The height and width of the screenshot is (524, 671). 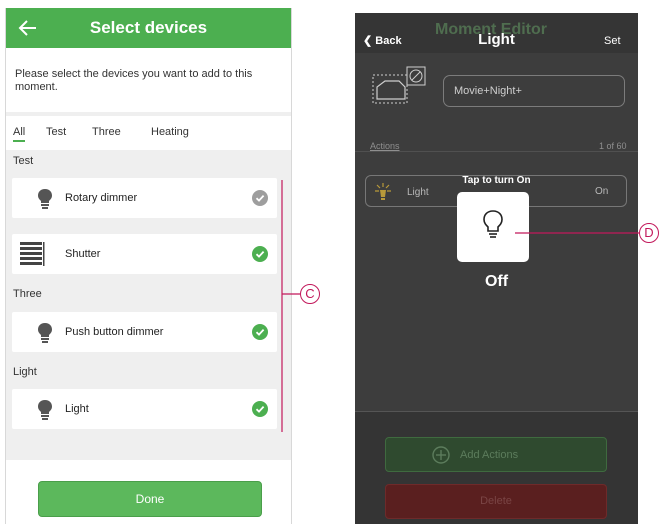 I want to click on device-name: Shutter, so click(x=83, y=254).